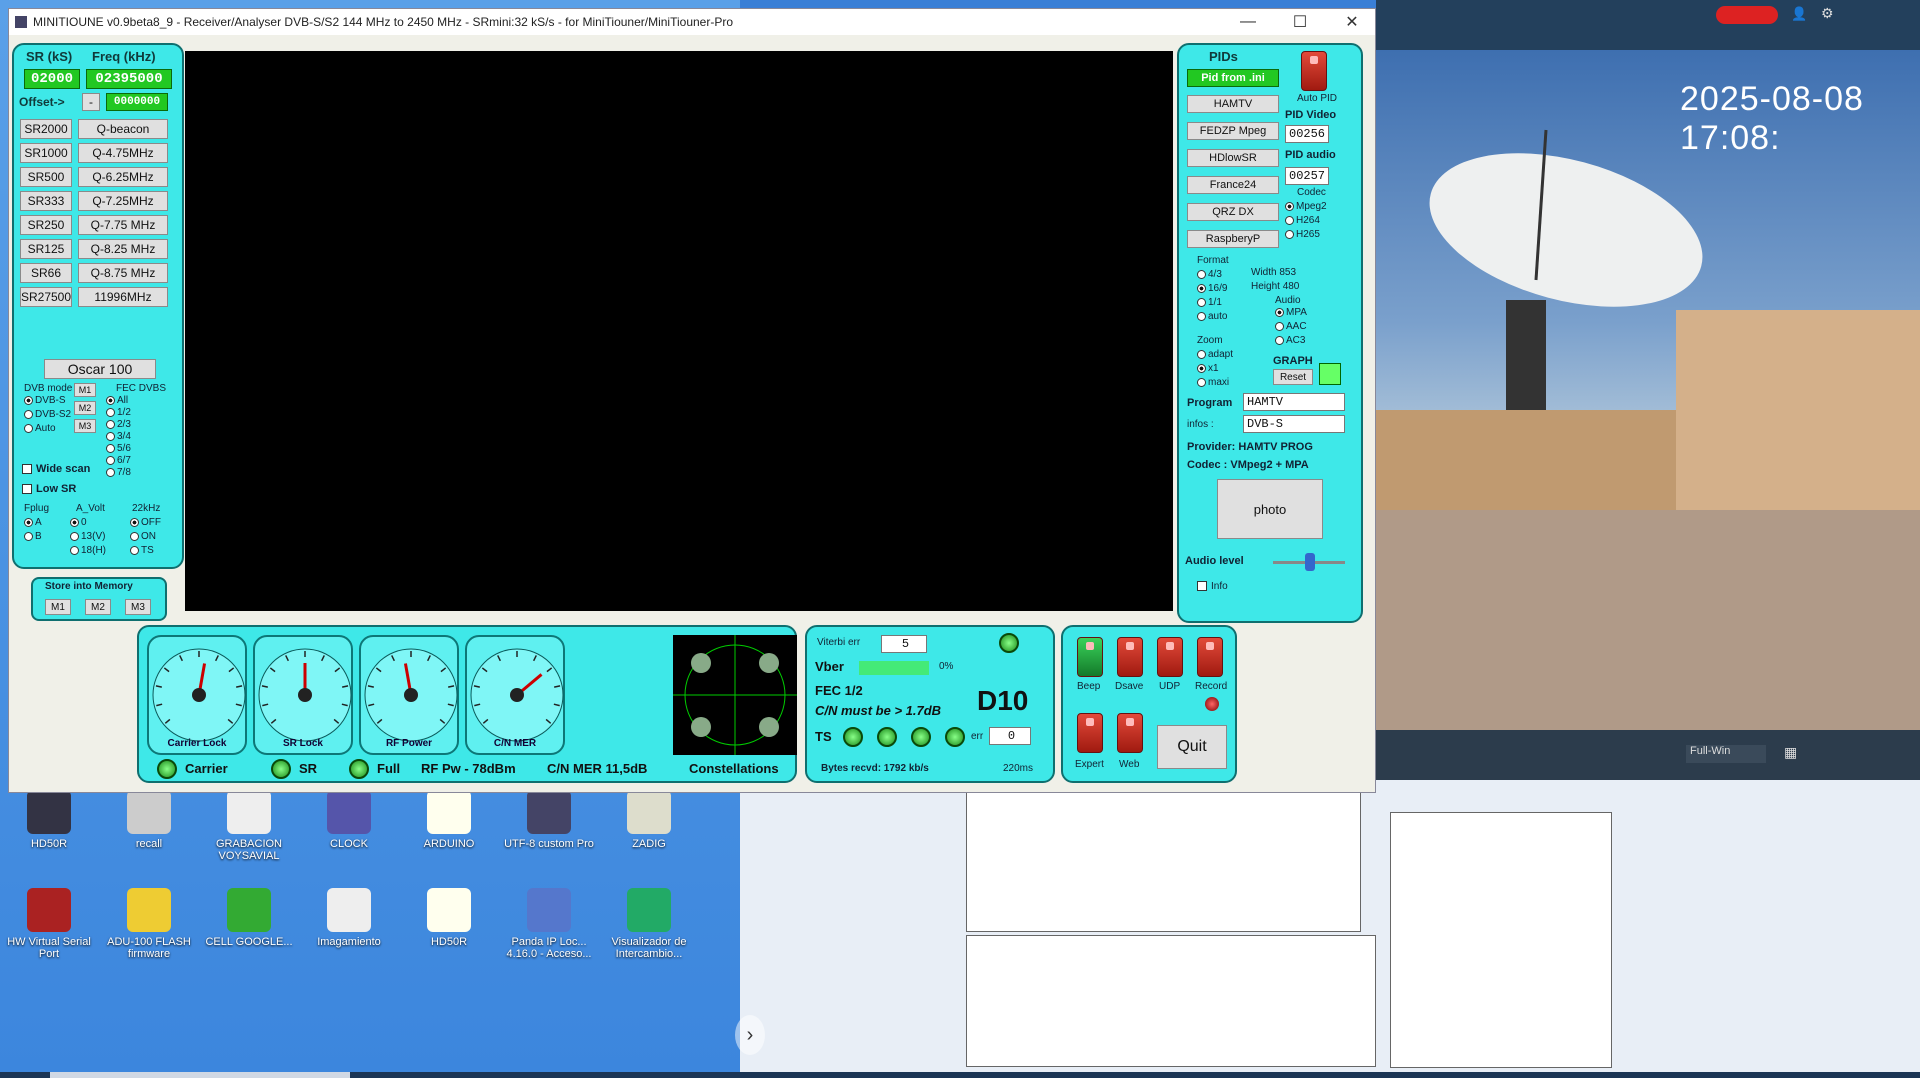 The height and width of the screenshot is (1078, 1920). Describe the element at coordinates (1291, 312) in the screenshot. I see `audio-radio: MPA` at that location.